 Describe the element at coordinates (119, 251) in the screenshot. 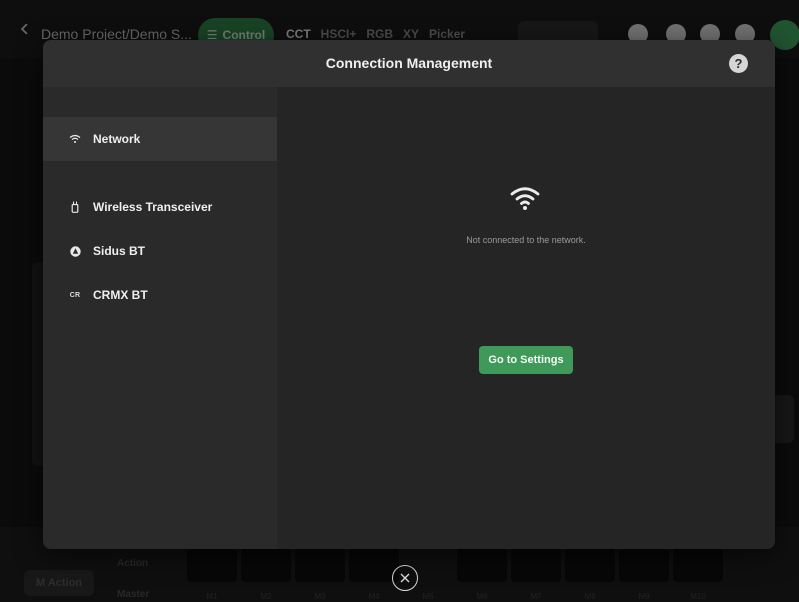

I see `sidebar-item-label: Sidus BT` at that location.